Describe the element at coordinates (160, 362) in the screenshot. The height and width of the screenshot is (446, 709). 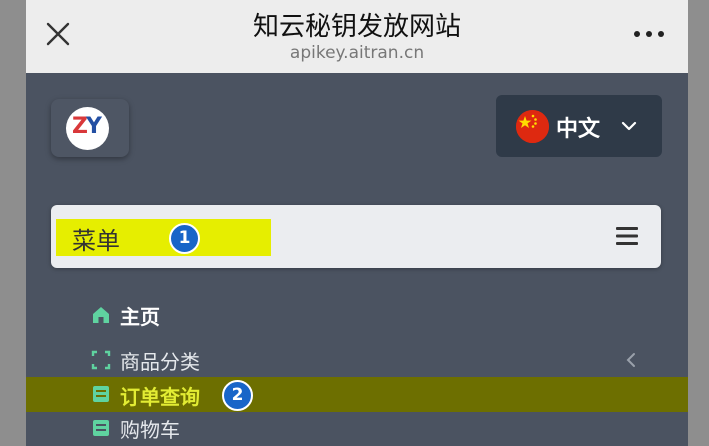
I see `nav-label-categories: 商品分类` at that location.